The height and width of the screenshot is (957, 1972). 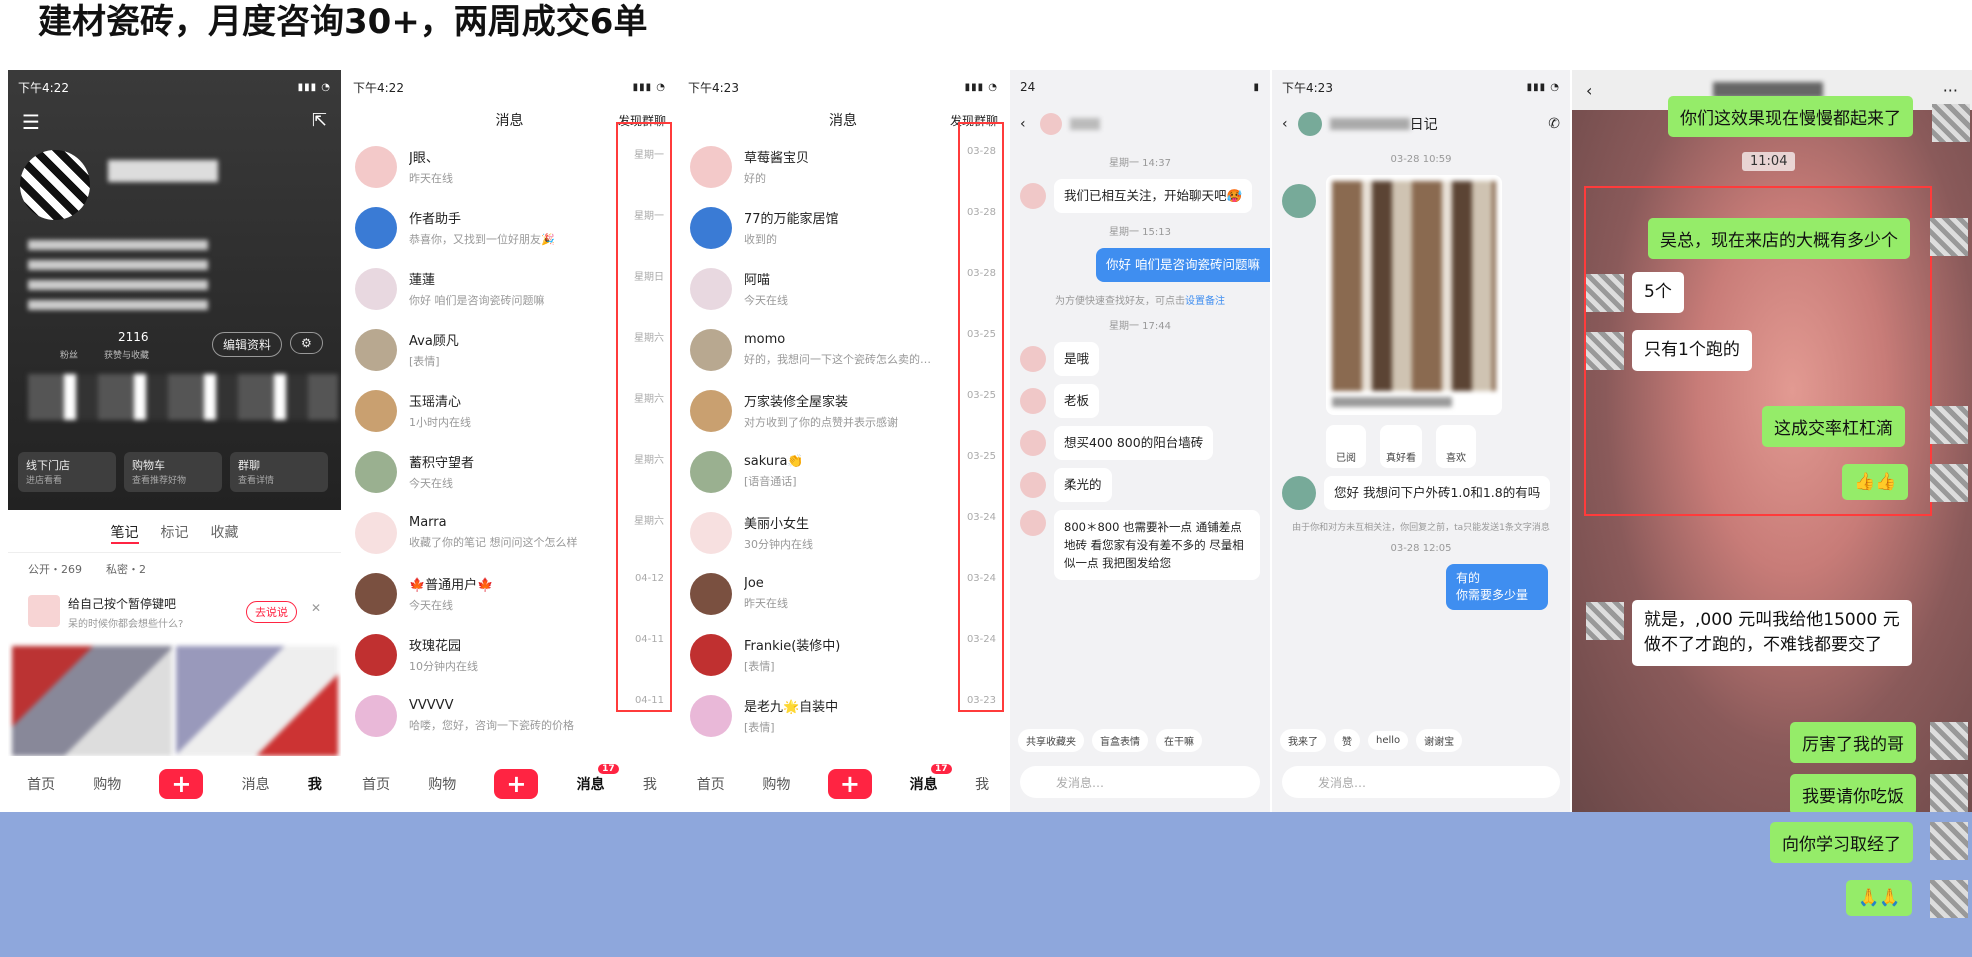 I want to click on chip-shared-favorites: 共享收藏夹, so click(x=1051, y=740).